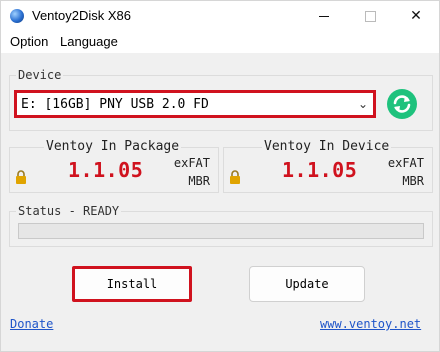 The image size is (440, 352). What do you see at coordinates (31, 324) in the screenshot?
I see `donate-link: Donate` at bounding box center [31, 324].